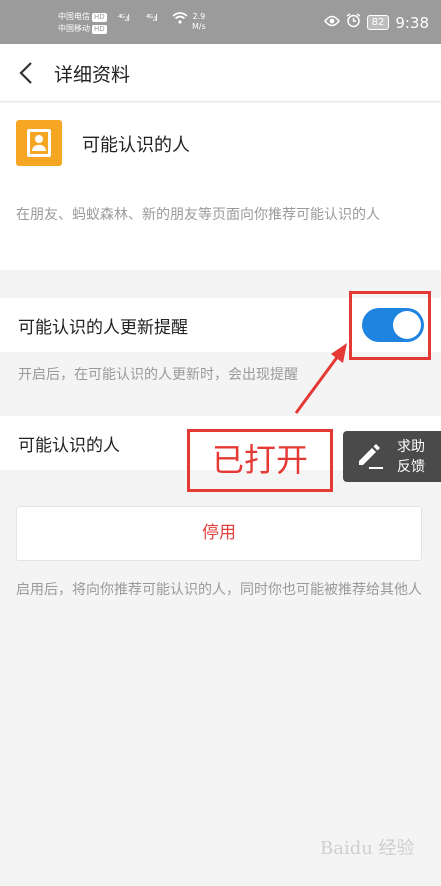 This screenshot has width=441, height=886. I want to click on watermark: Baidu 经验, so click(367, 848).